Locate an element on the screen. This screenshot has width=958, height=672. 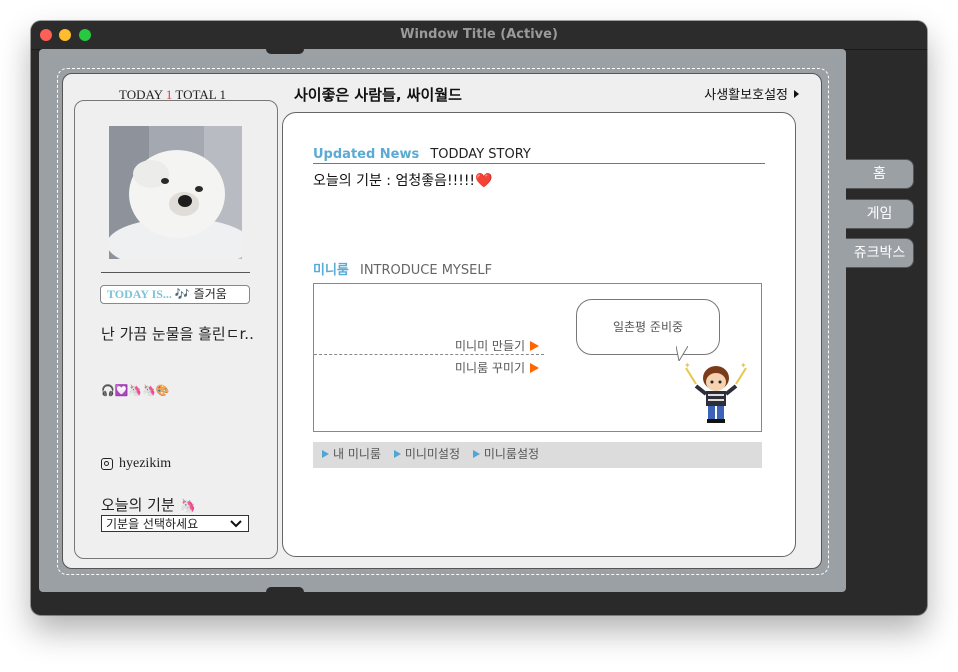
minimi-settings-link: 미니미설정 is located at coordinates (427, 454).